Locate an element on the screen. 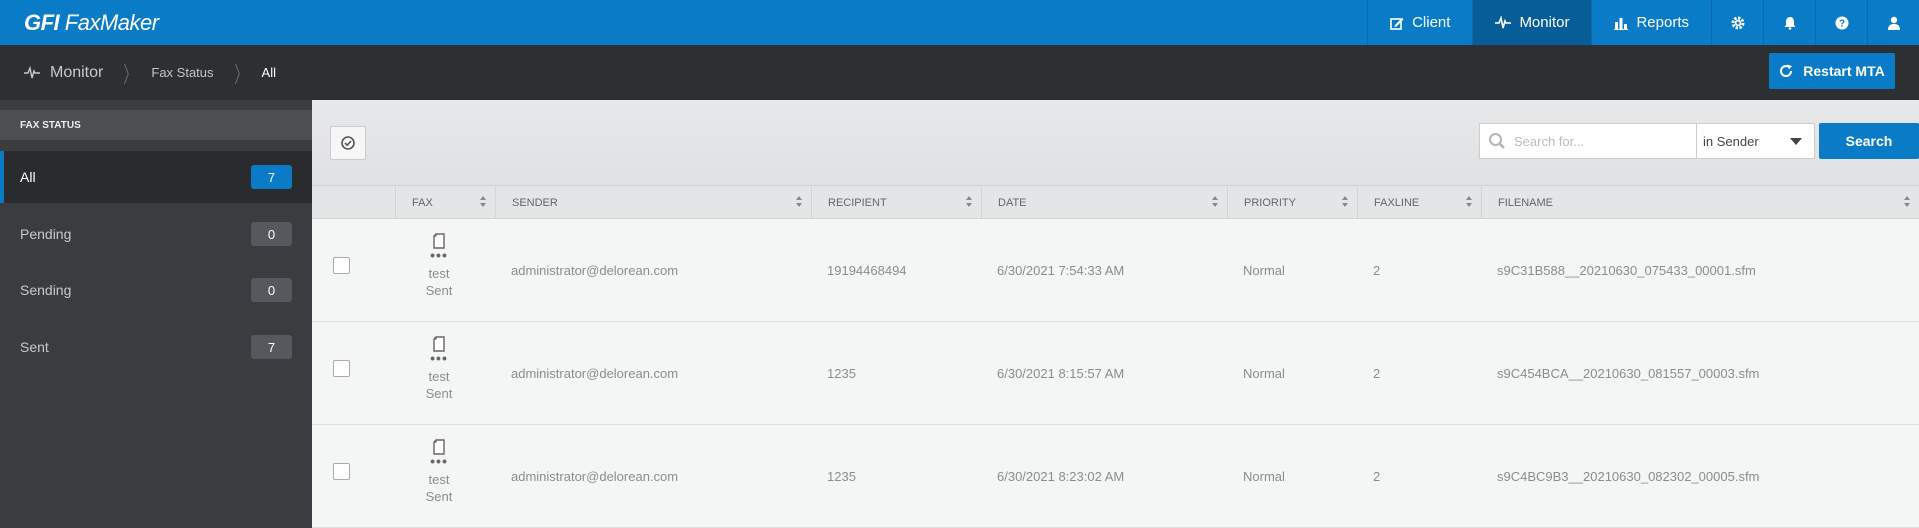 The height and width of the screenshot is (528, 1919). settings-button is located at coordinates (1737, 22).